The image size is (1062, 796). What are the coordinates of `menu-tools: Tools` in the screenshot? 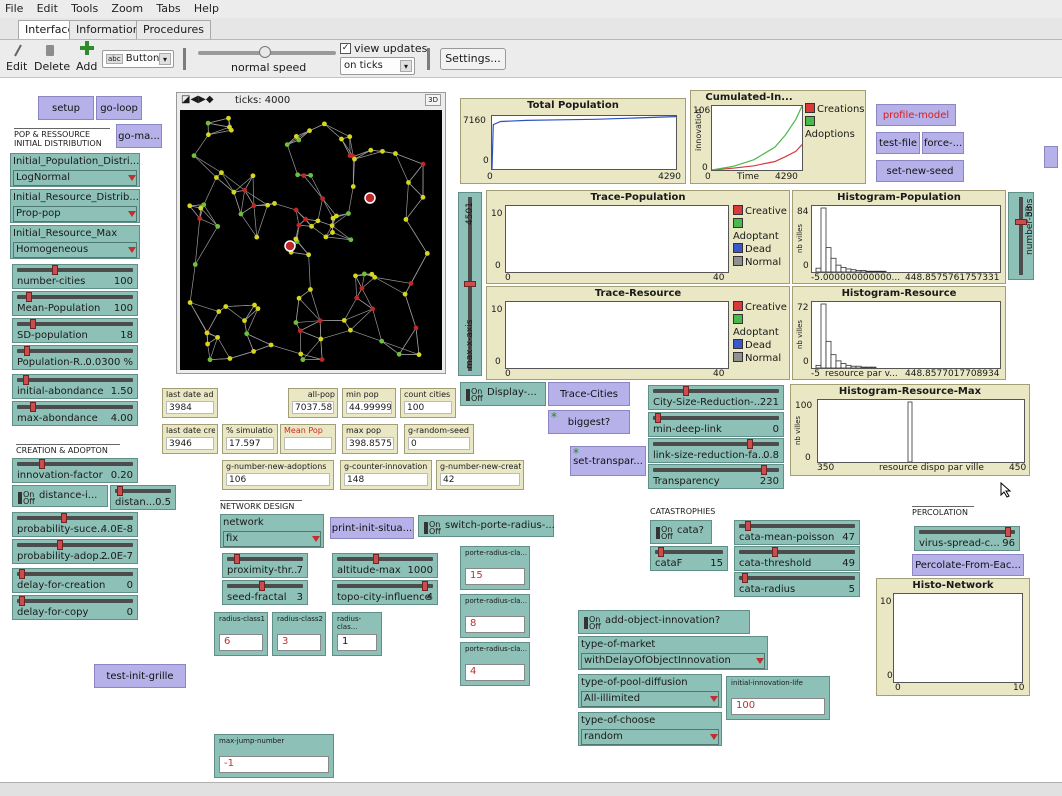 It's located at (84, 7).